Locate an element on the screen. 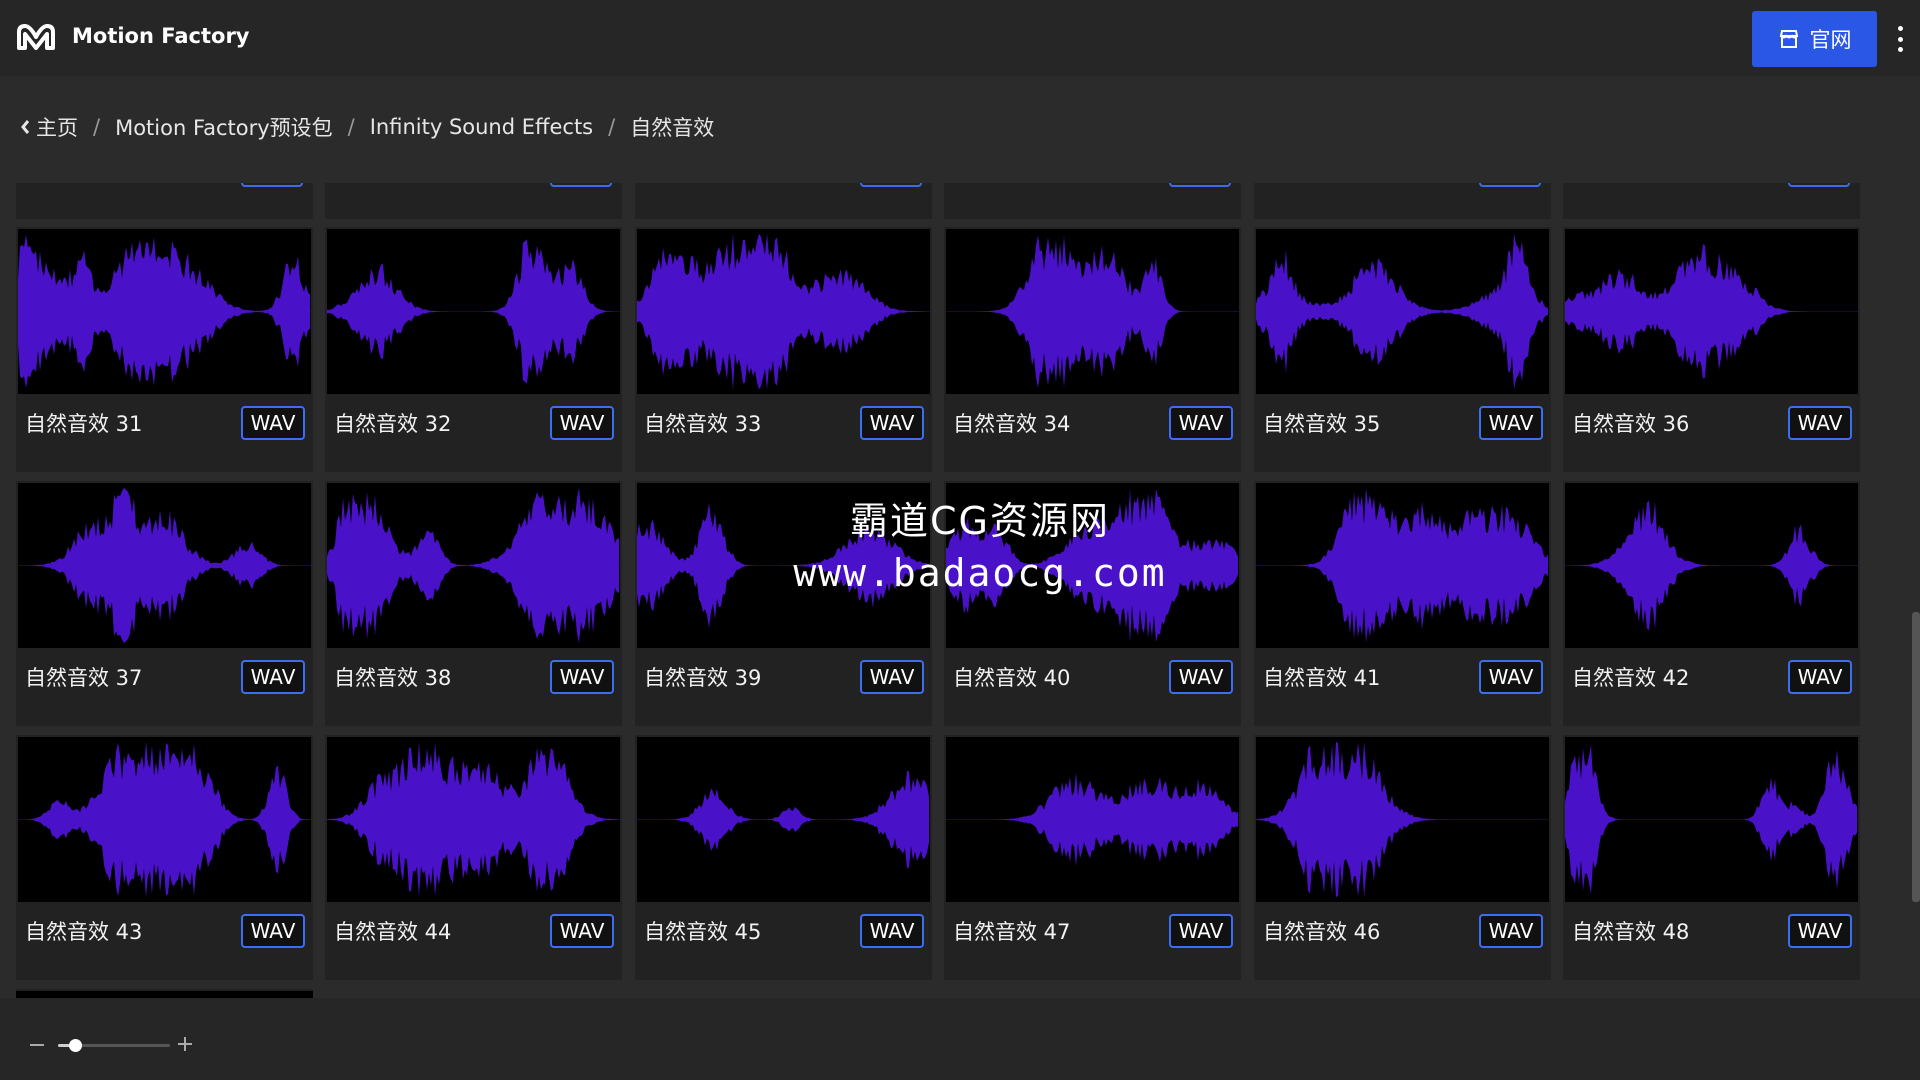 This screenshot has width=1920, height=1080. asset-title: 自然音效 32 is located at coordinates (393, 424).